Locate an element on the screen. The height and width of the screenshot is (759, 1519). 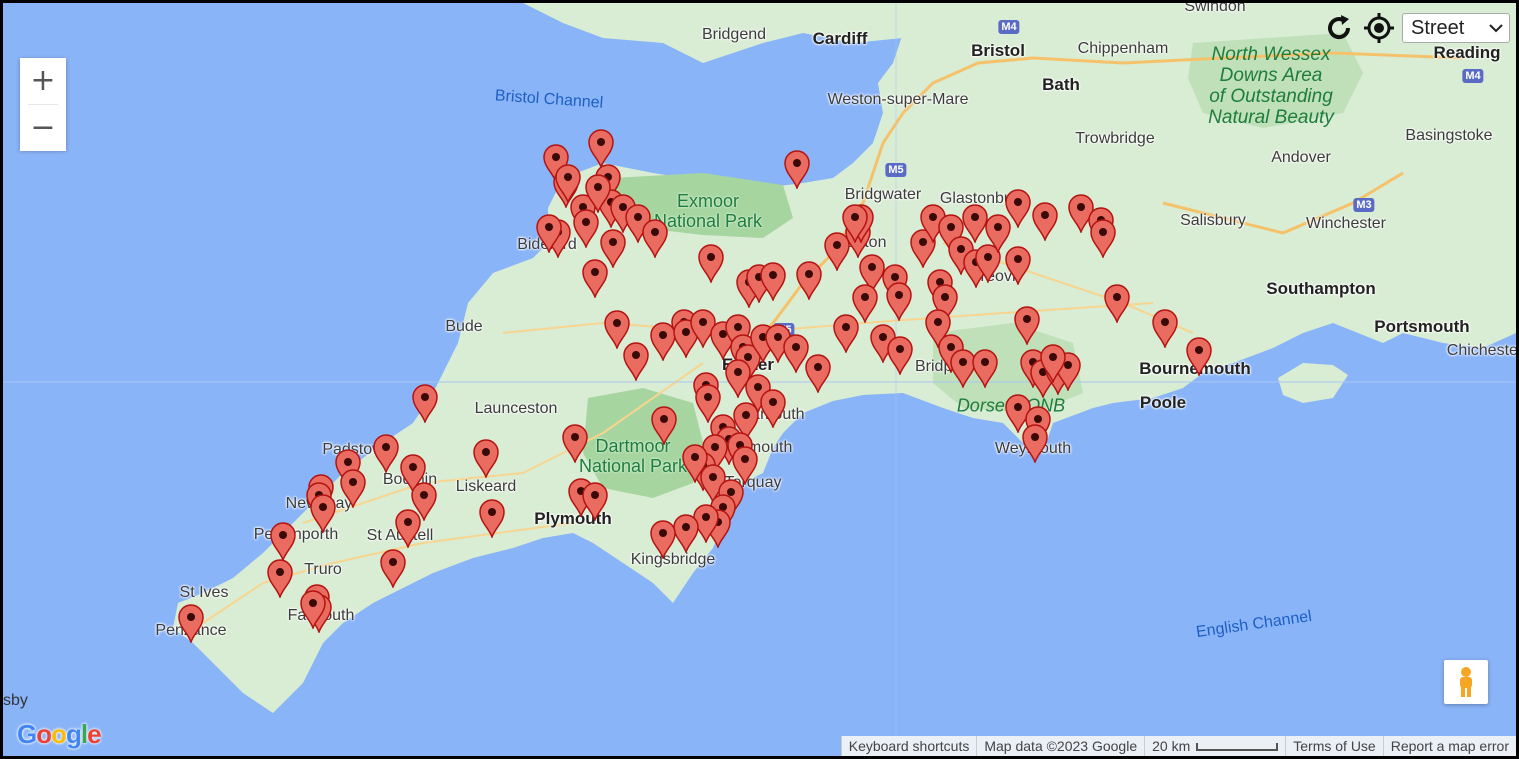
place-label-reading: Reading is located at coordinates (1467, 52).